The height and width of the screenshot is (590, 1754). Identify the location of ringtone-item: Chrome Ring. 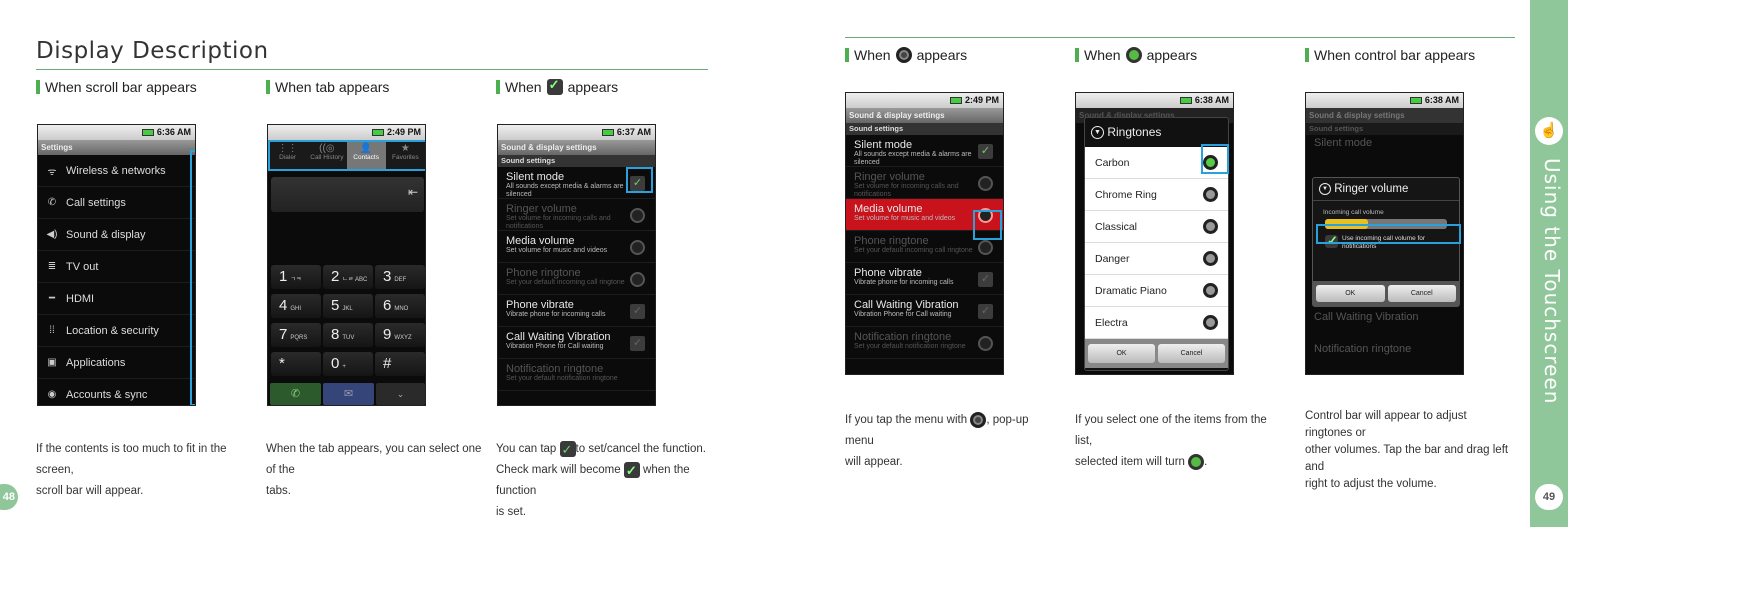
(1156, 195).